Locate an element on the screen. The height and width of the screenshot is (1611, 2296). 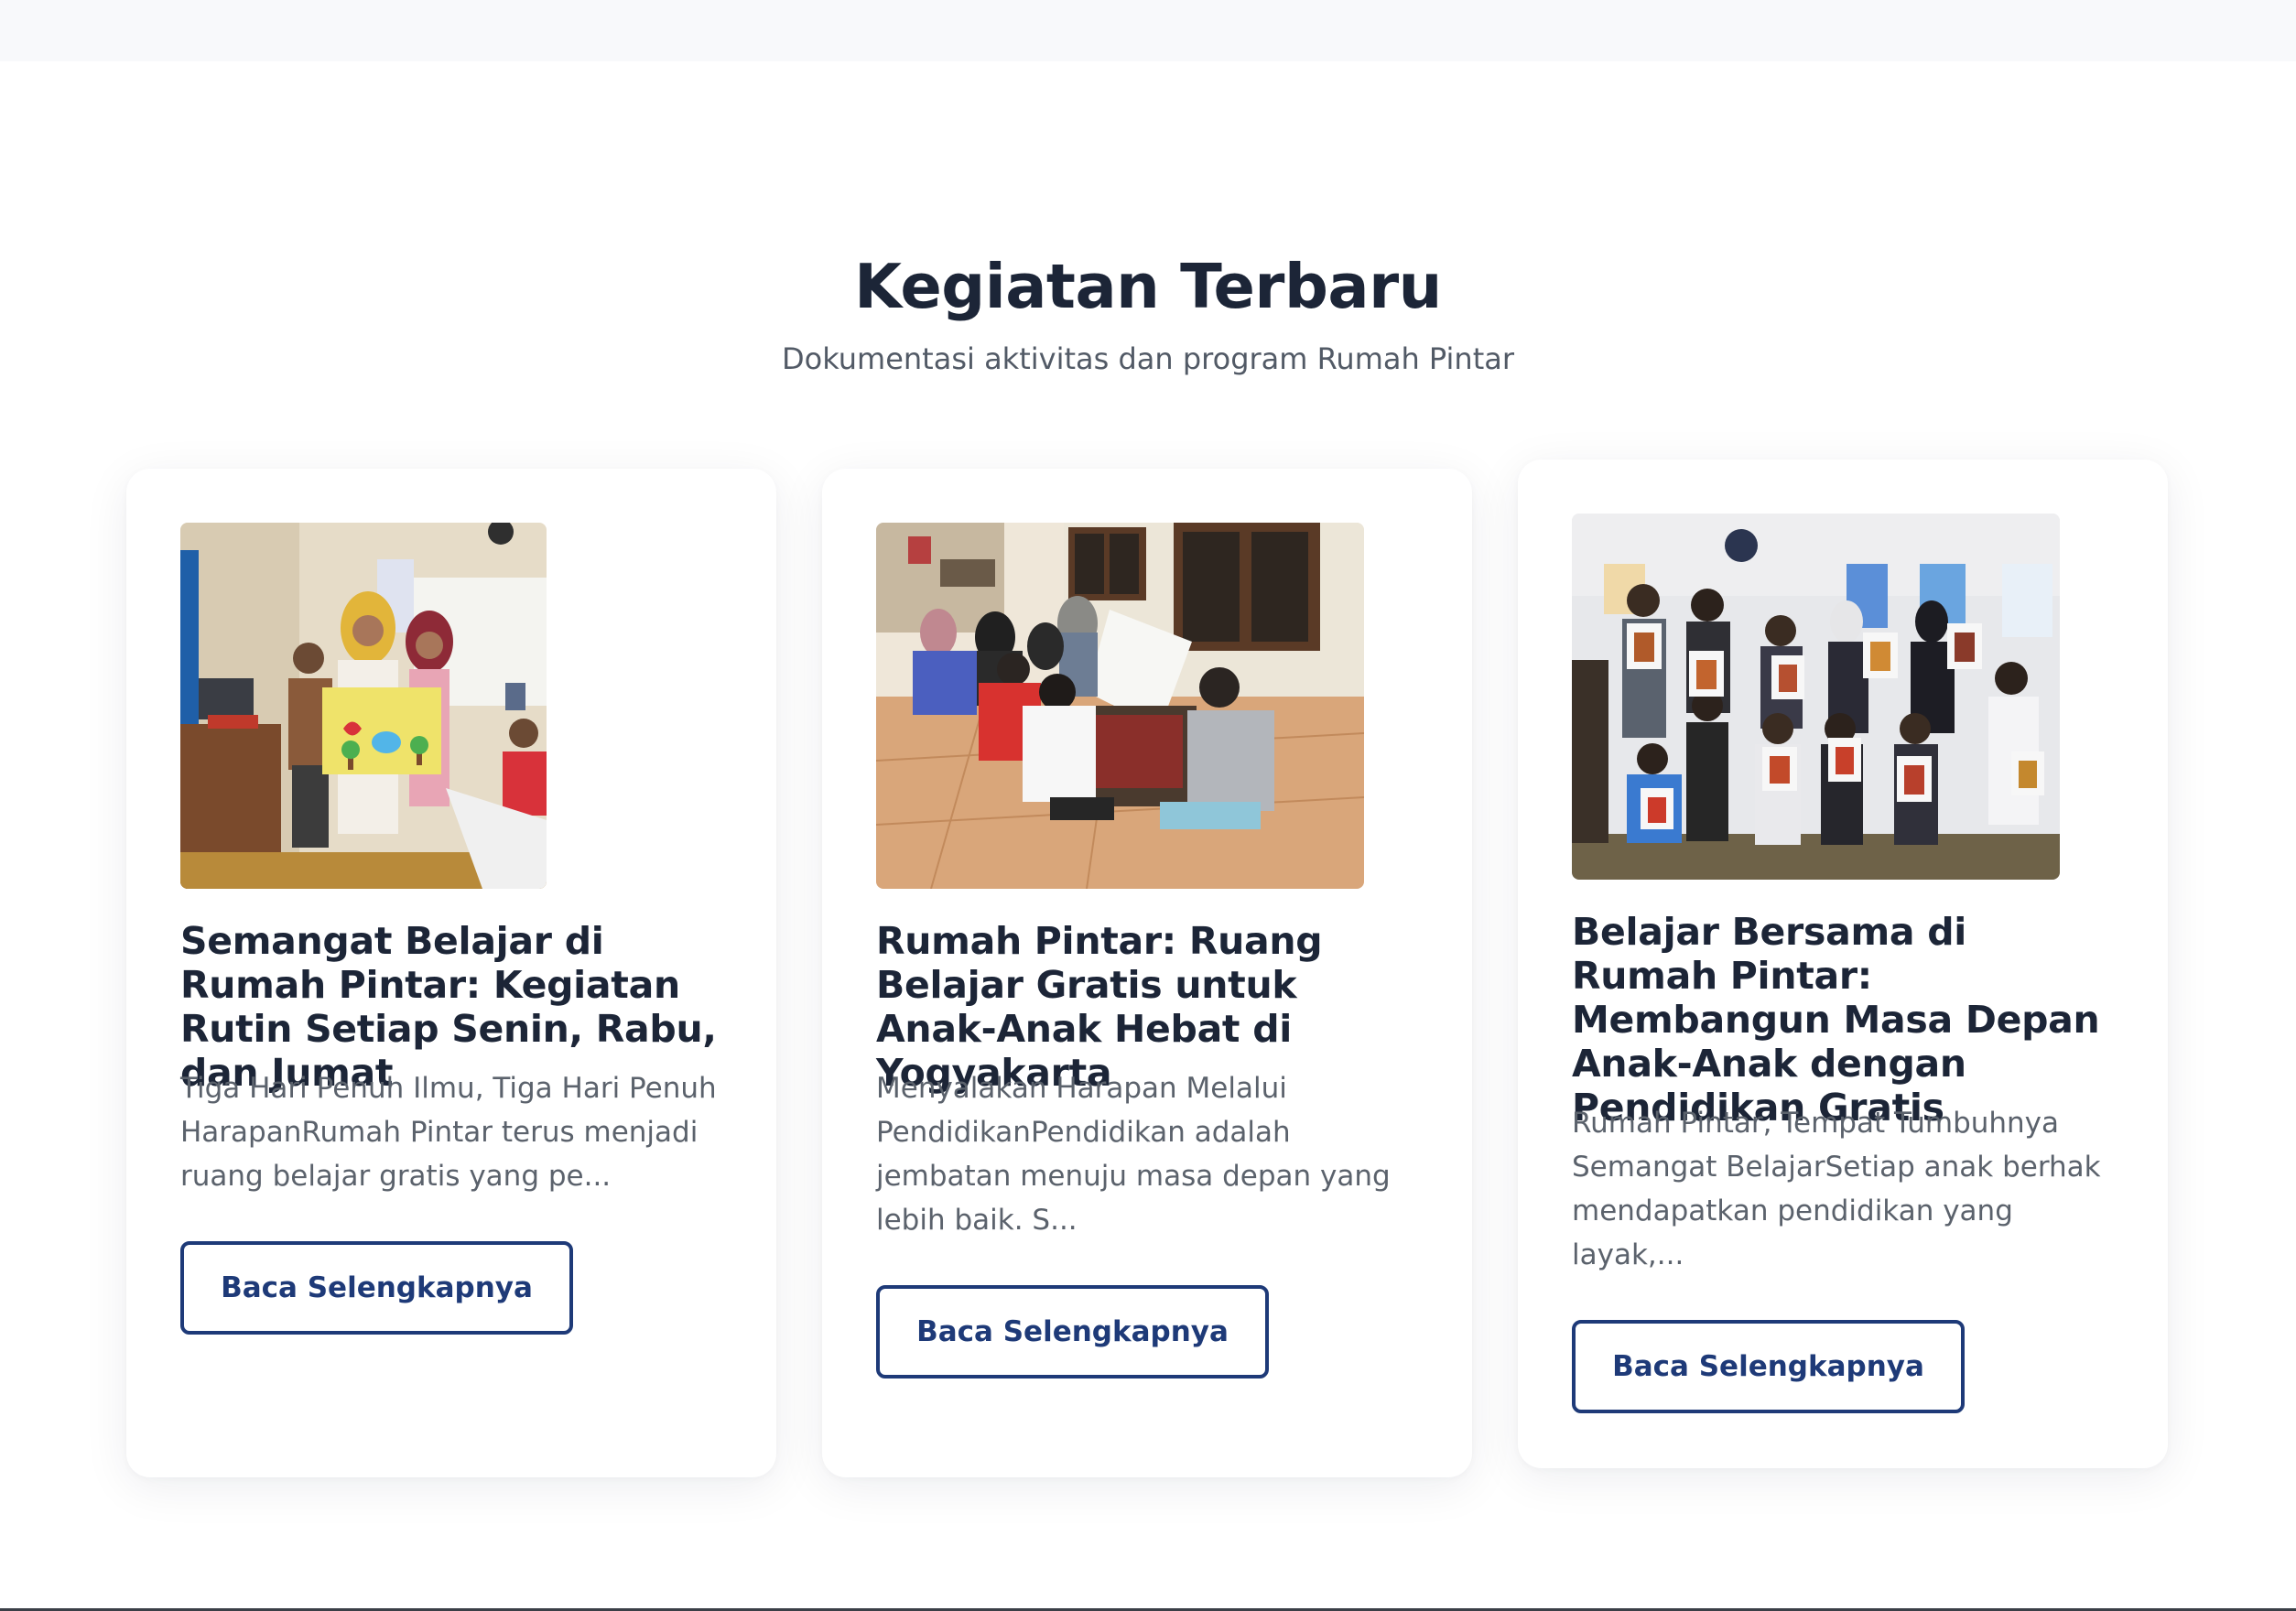
top-strip is located at coordinates (1148, 30).